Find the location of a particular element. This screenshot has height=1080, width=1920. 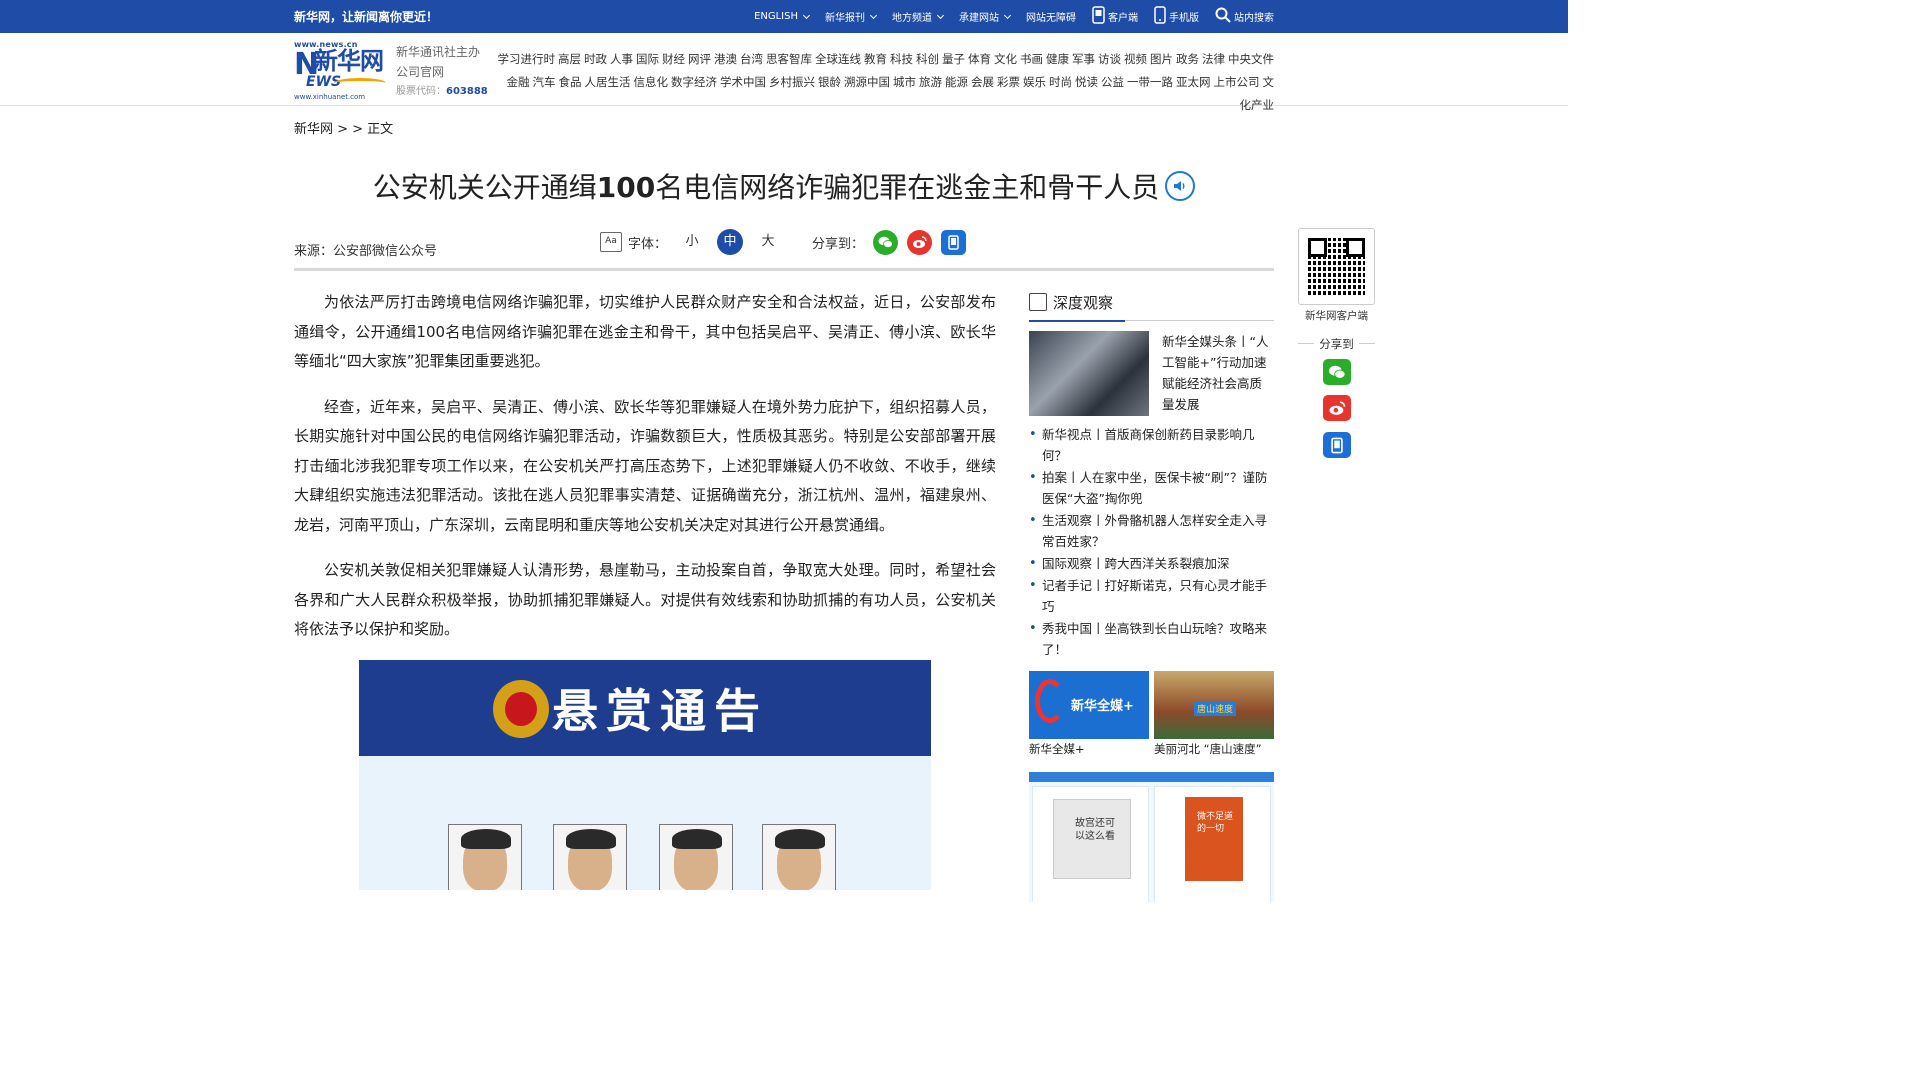

channel-link: 银龄 is located at coordinates (829, 82).